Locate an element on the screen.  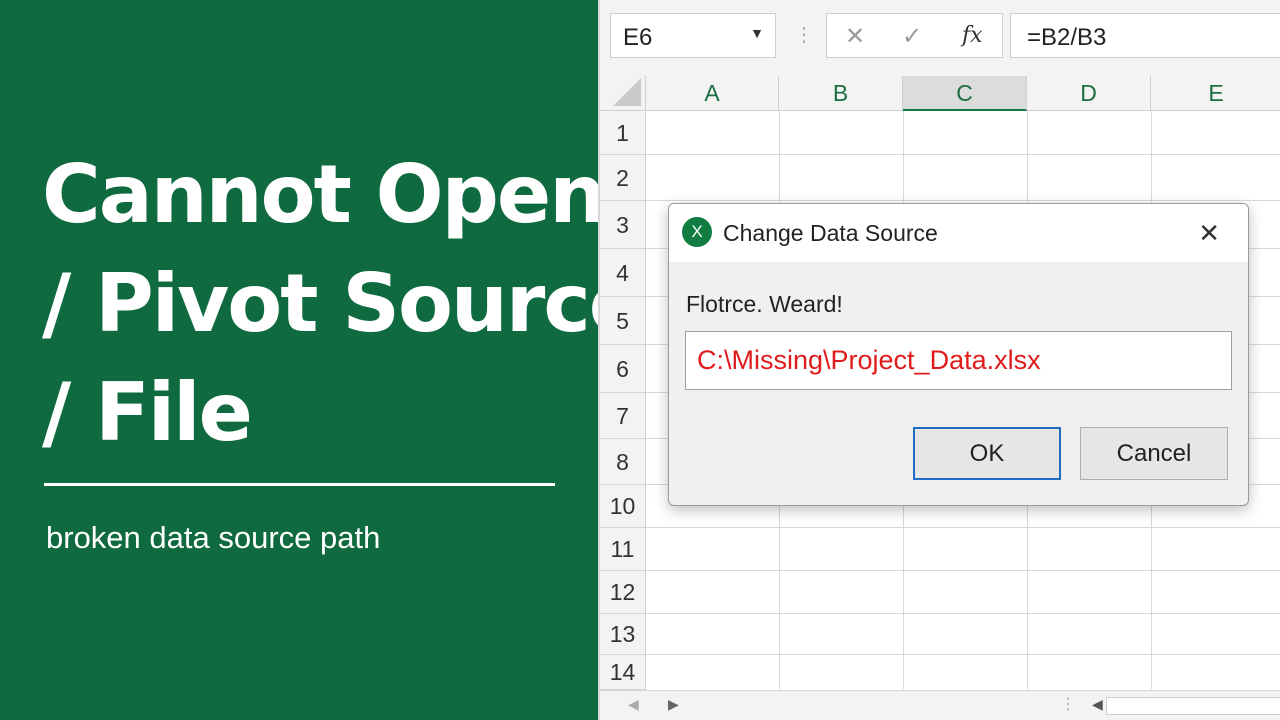
dialog-titlebar: X Change Data Source ✕ is located at coordinates (958, 233).